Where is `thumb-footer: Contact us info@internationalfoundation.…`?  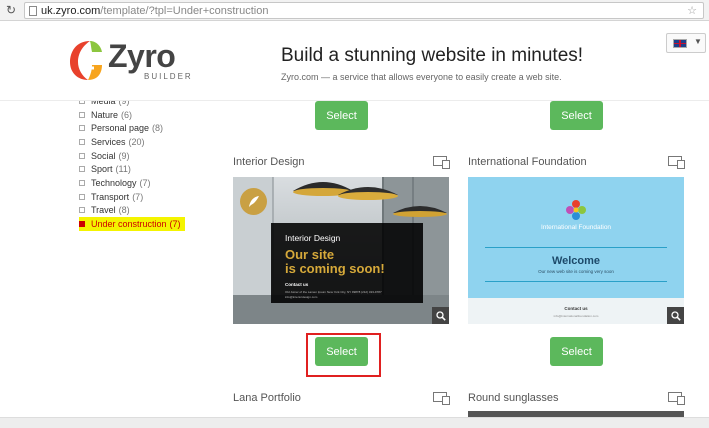
thumb-footer: Contact us info@internationalfoundation.… is located at coordinates (576, 311).